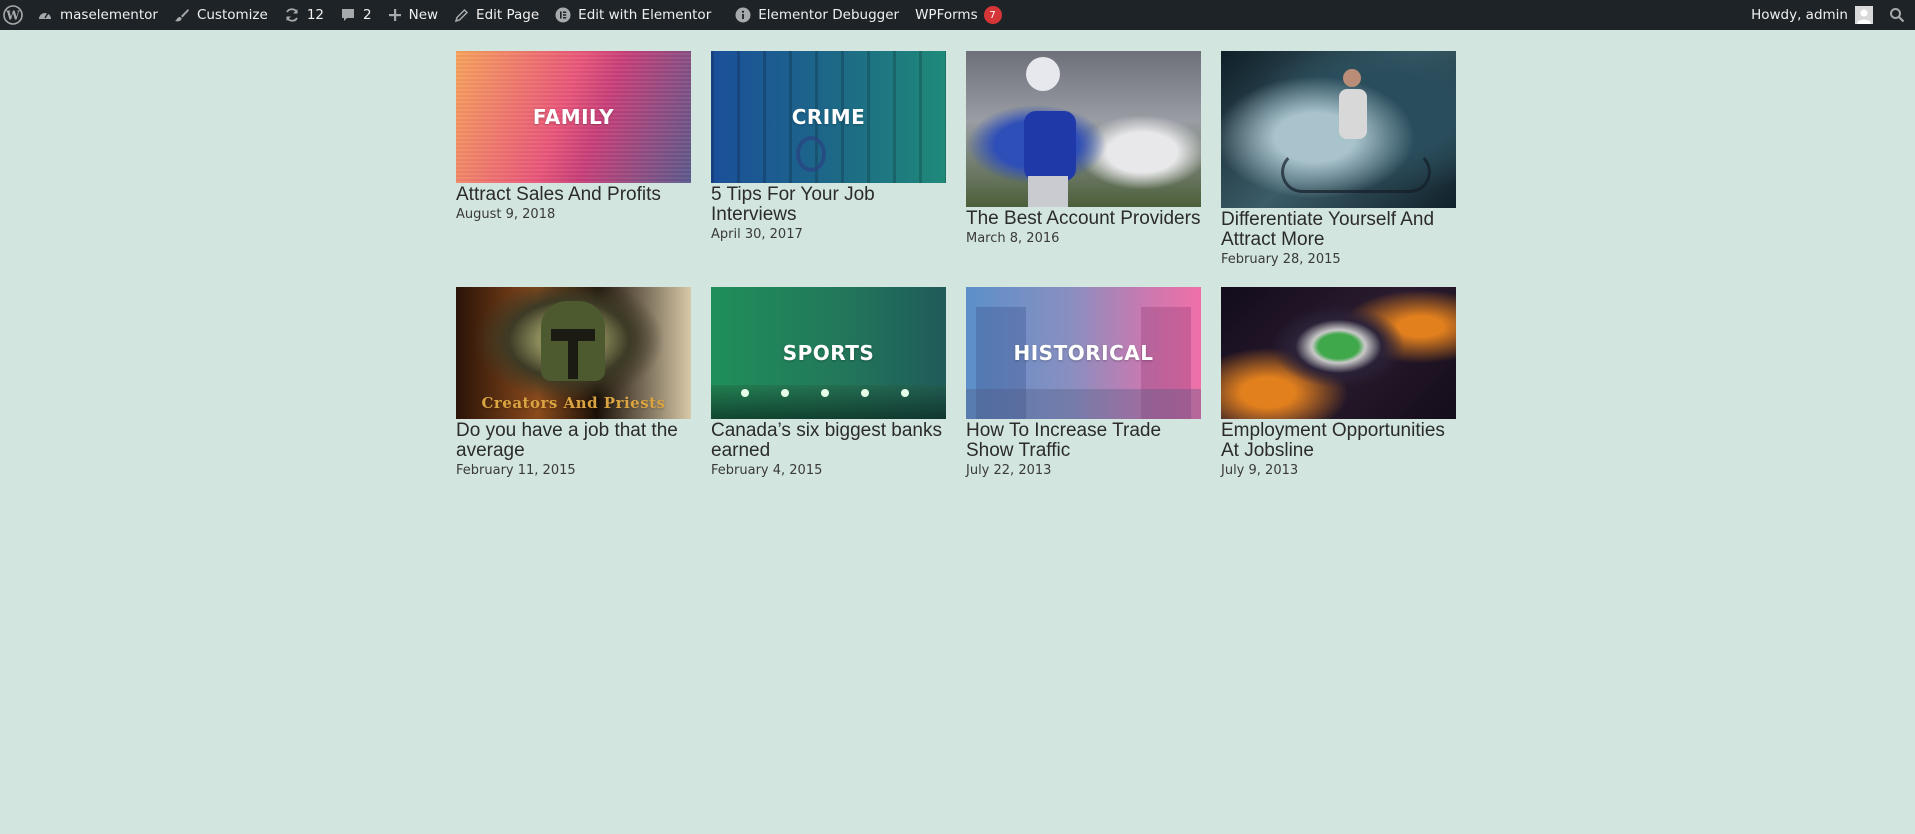 The width and height of the screenshot is (1915, 834). I want to click on wordpress-logo-menu: W, so click(14, 15).